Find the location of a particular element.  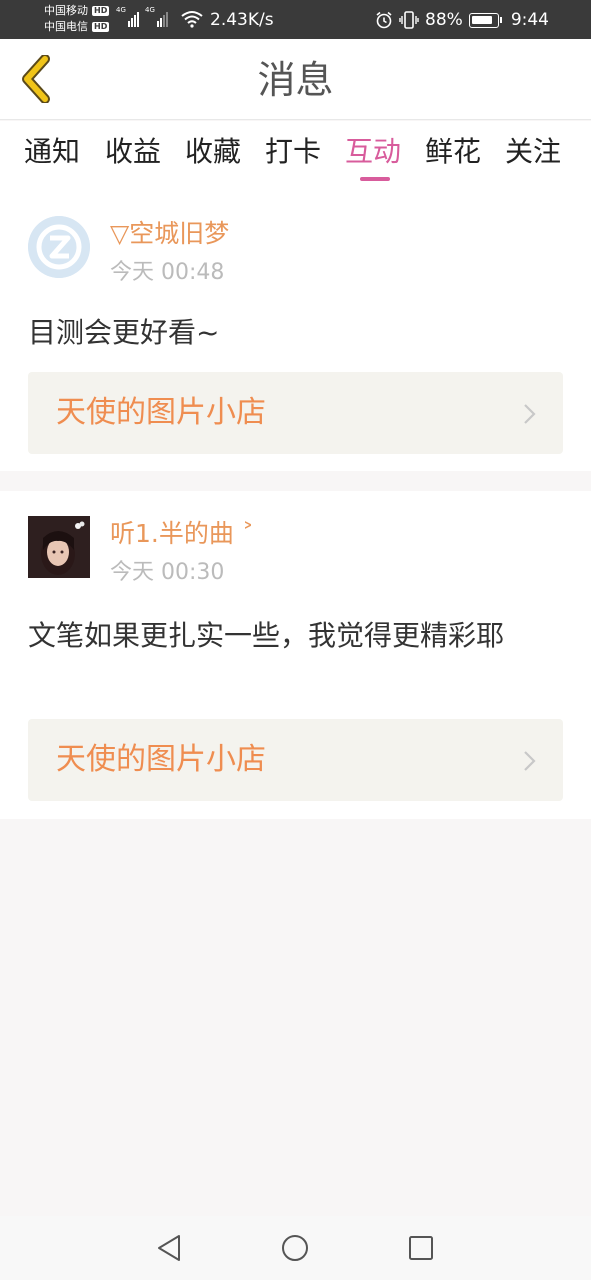

active-tab-indicator is located at coordinates (375, 179).